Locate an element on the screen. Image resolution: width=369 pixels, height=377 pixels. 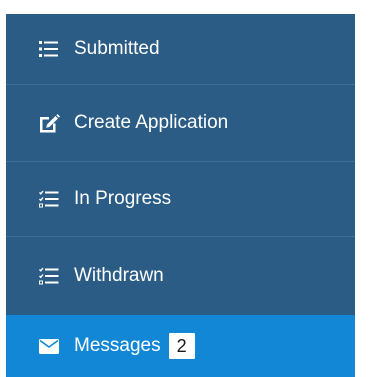
nav-item-label: In Progress is located at coordinates (123, 198).